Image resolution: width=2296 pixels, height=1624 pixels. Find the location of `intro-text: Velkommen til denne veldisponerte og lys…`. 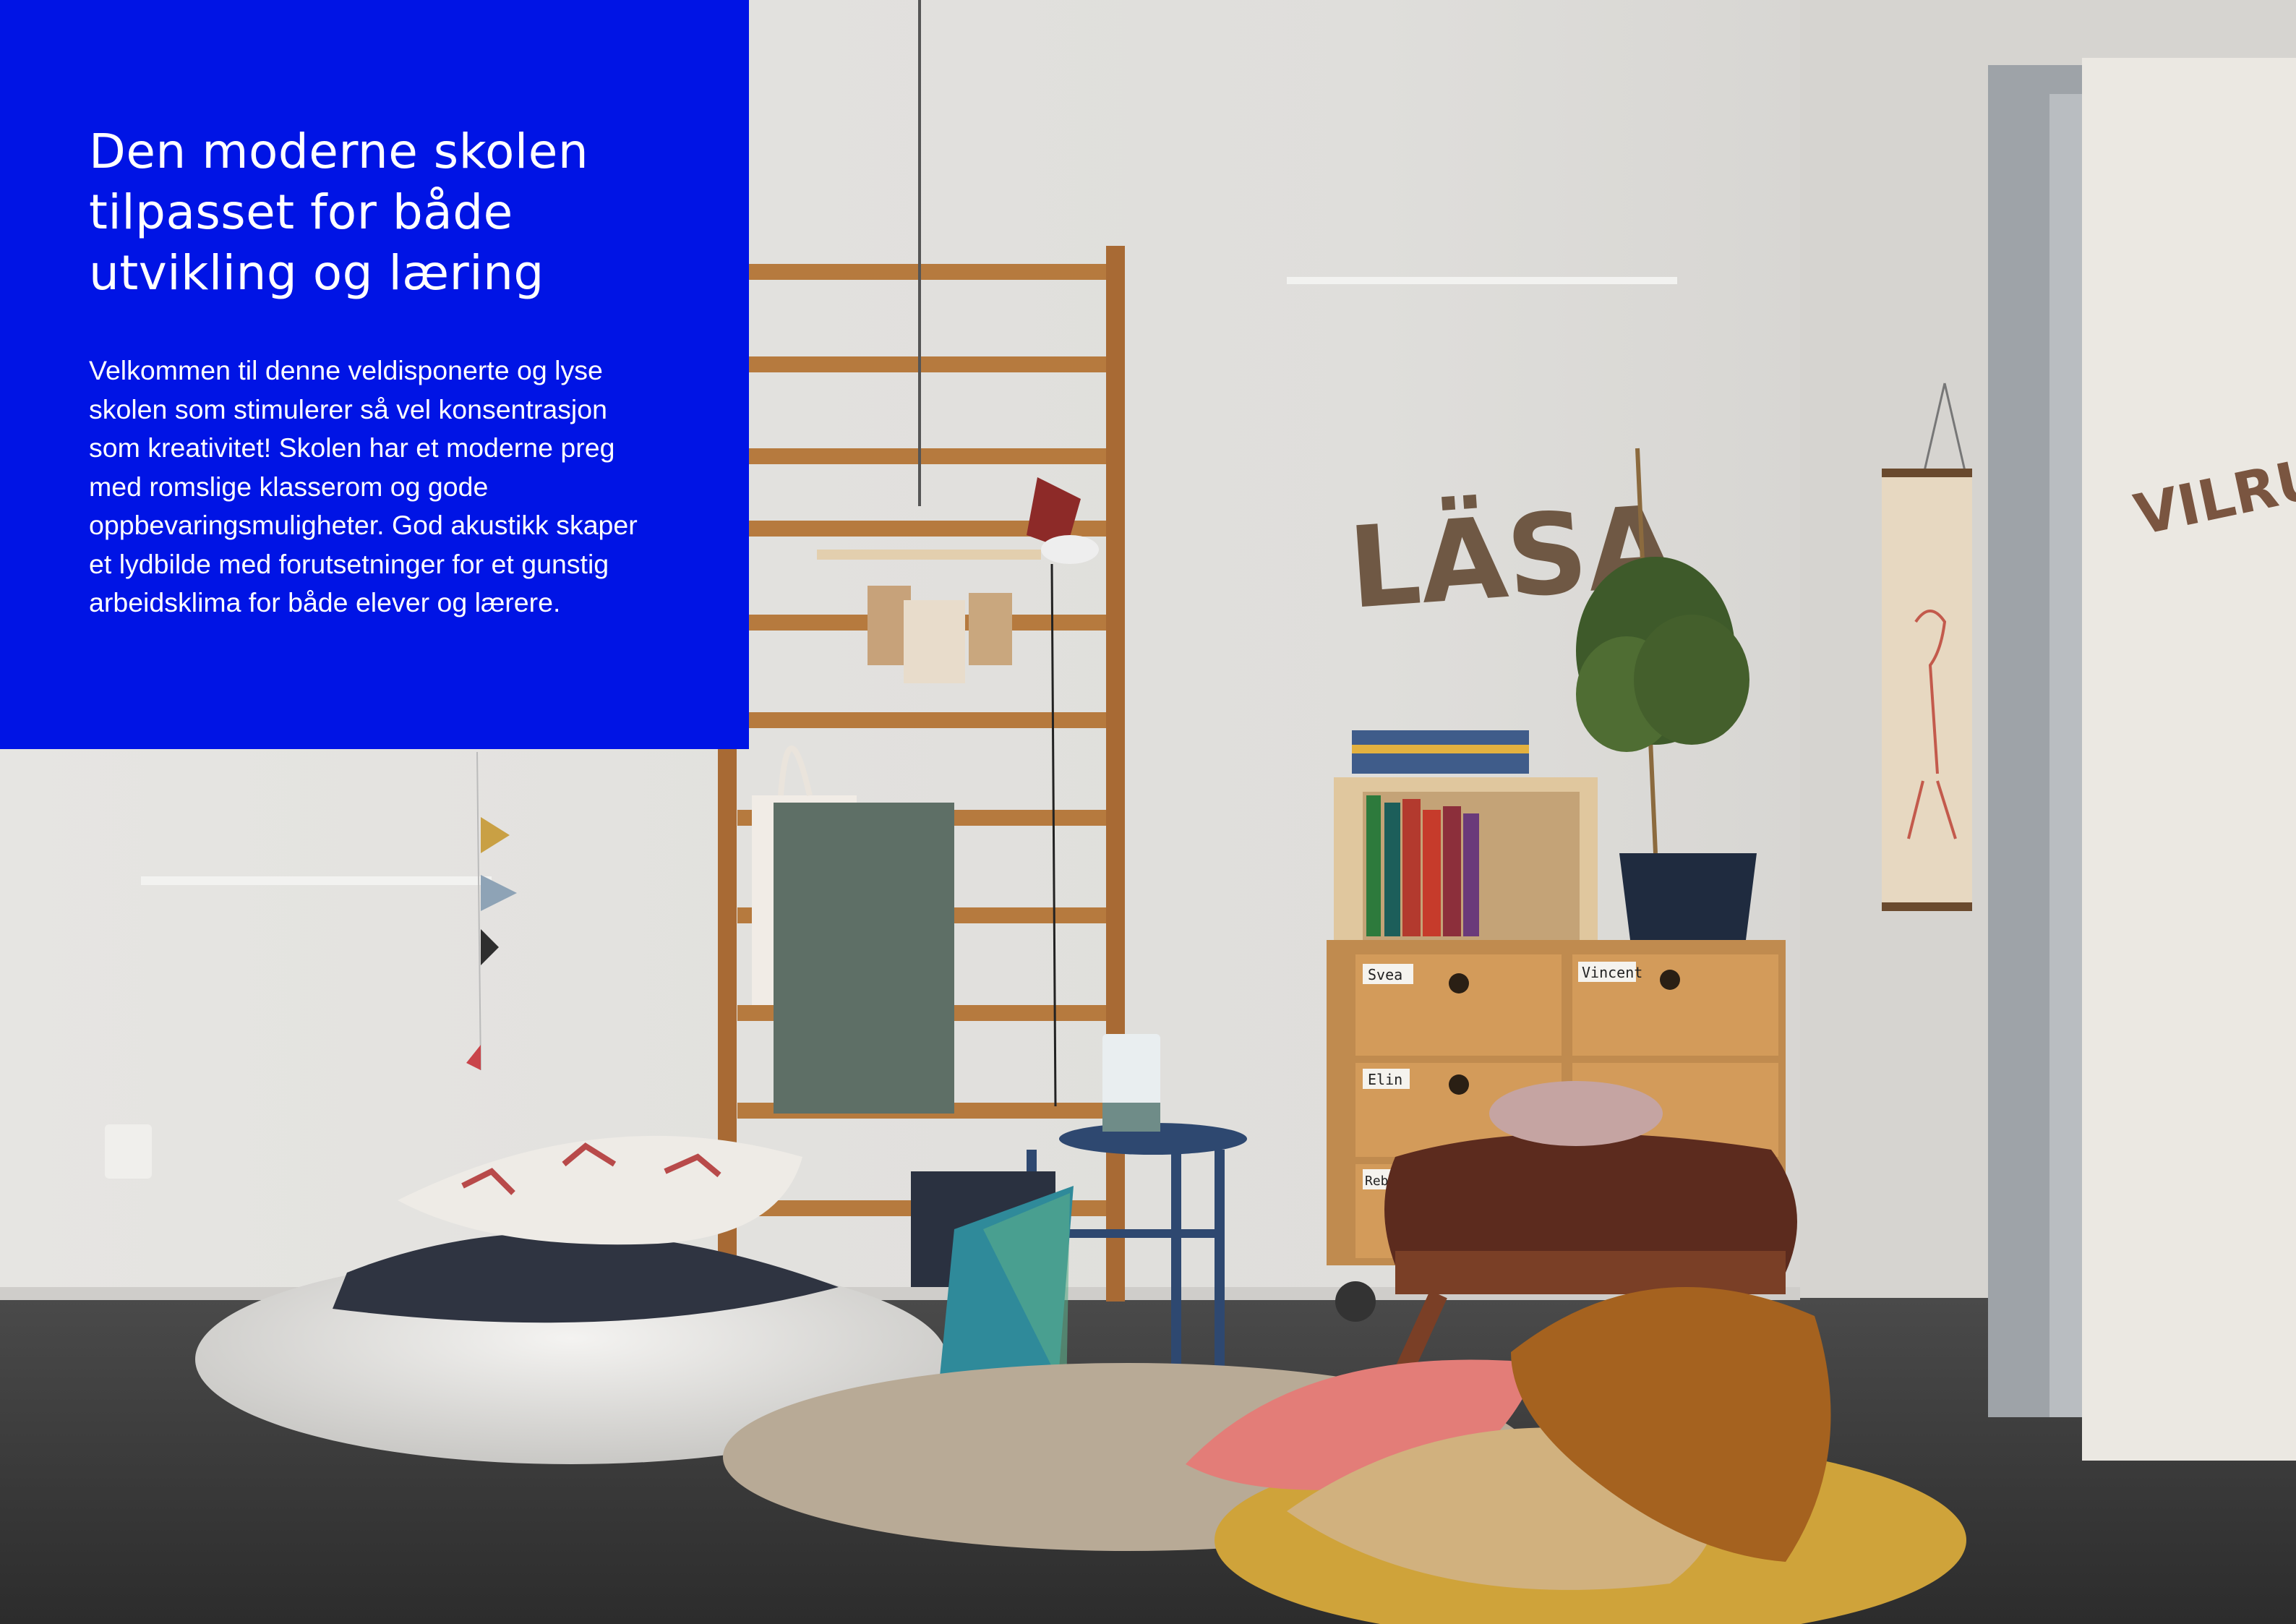

intro-text: Velkommen til denne veldisponerte og lys… is located at coordinates (363, 486).